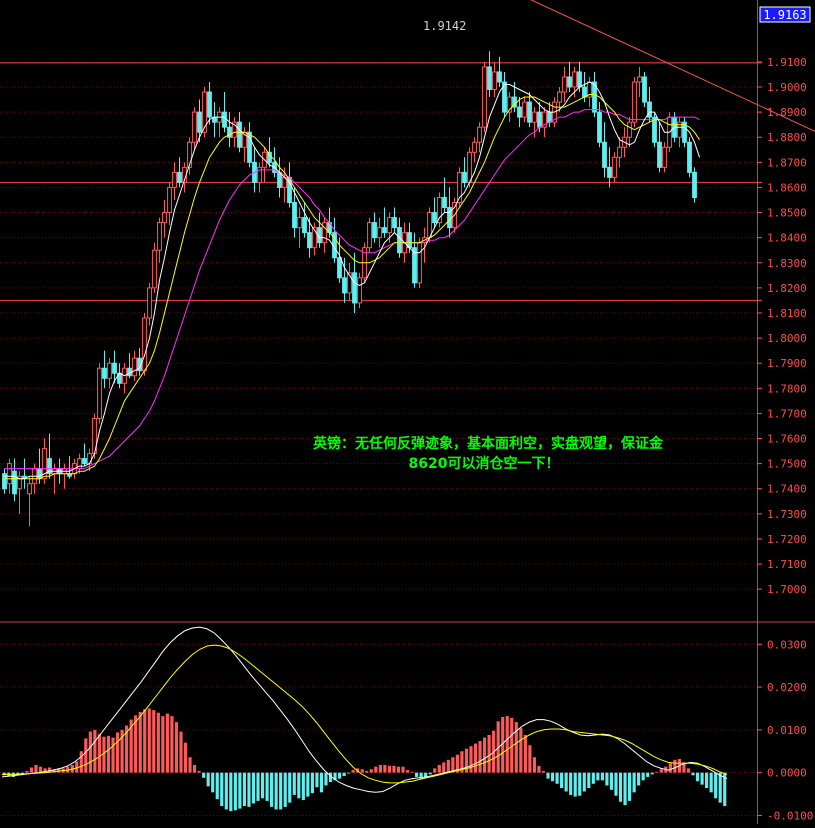  Describe the element at coordinates (787, 388) in the screenshot. I see `price-tick-label: 1.7800` at that location.